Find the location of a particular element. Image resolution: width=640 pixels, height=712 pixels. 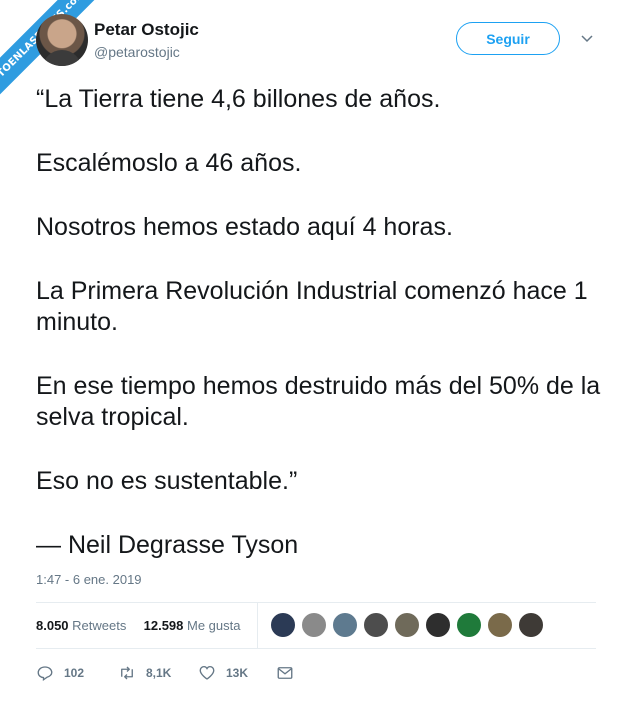

reply-count: 102 is located at coordinates (74, 673).